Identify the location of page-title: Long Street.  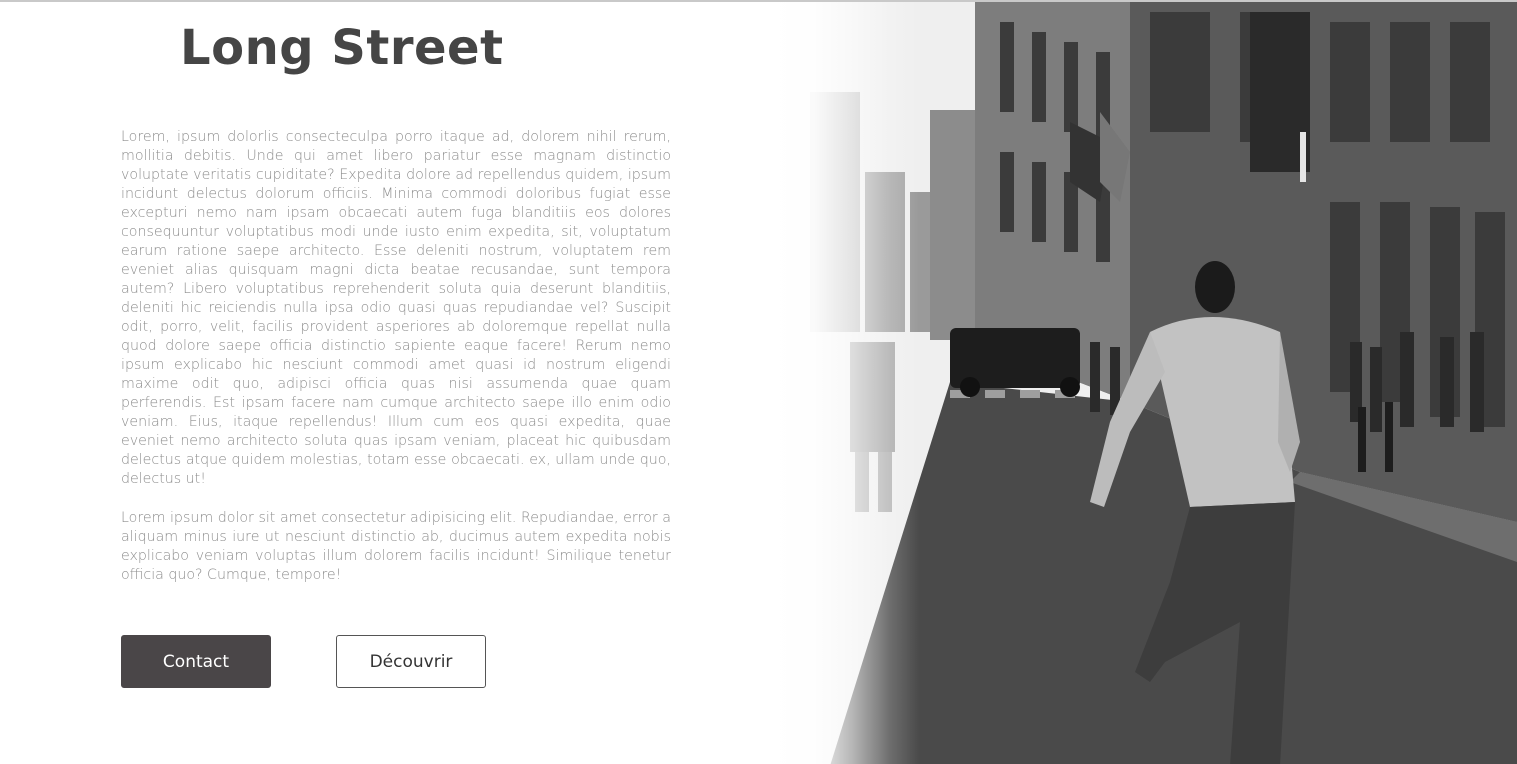
(342, 48).